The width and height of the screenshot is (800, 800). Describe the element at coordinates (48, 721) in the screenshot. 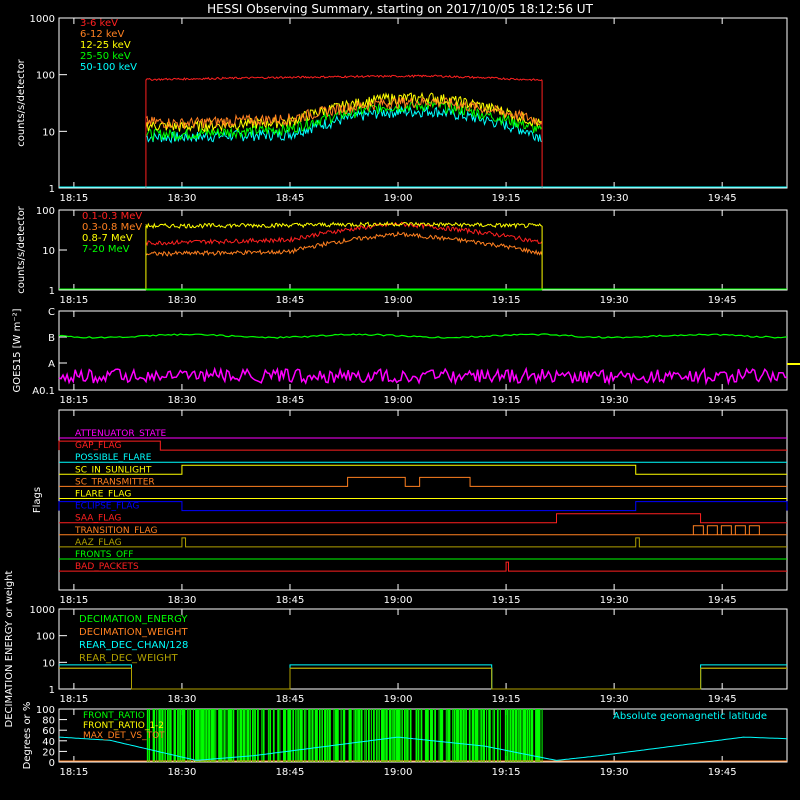

I see `y-tick-label: 80` at that location.